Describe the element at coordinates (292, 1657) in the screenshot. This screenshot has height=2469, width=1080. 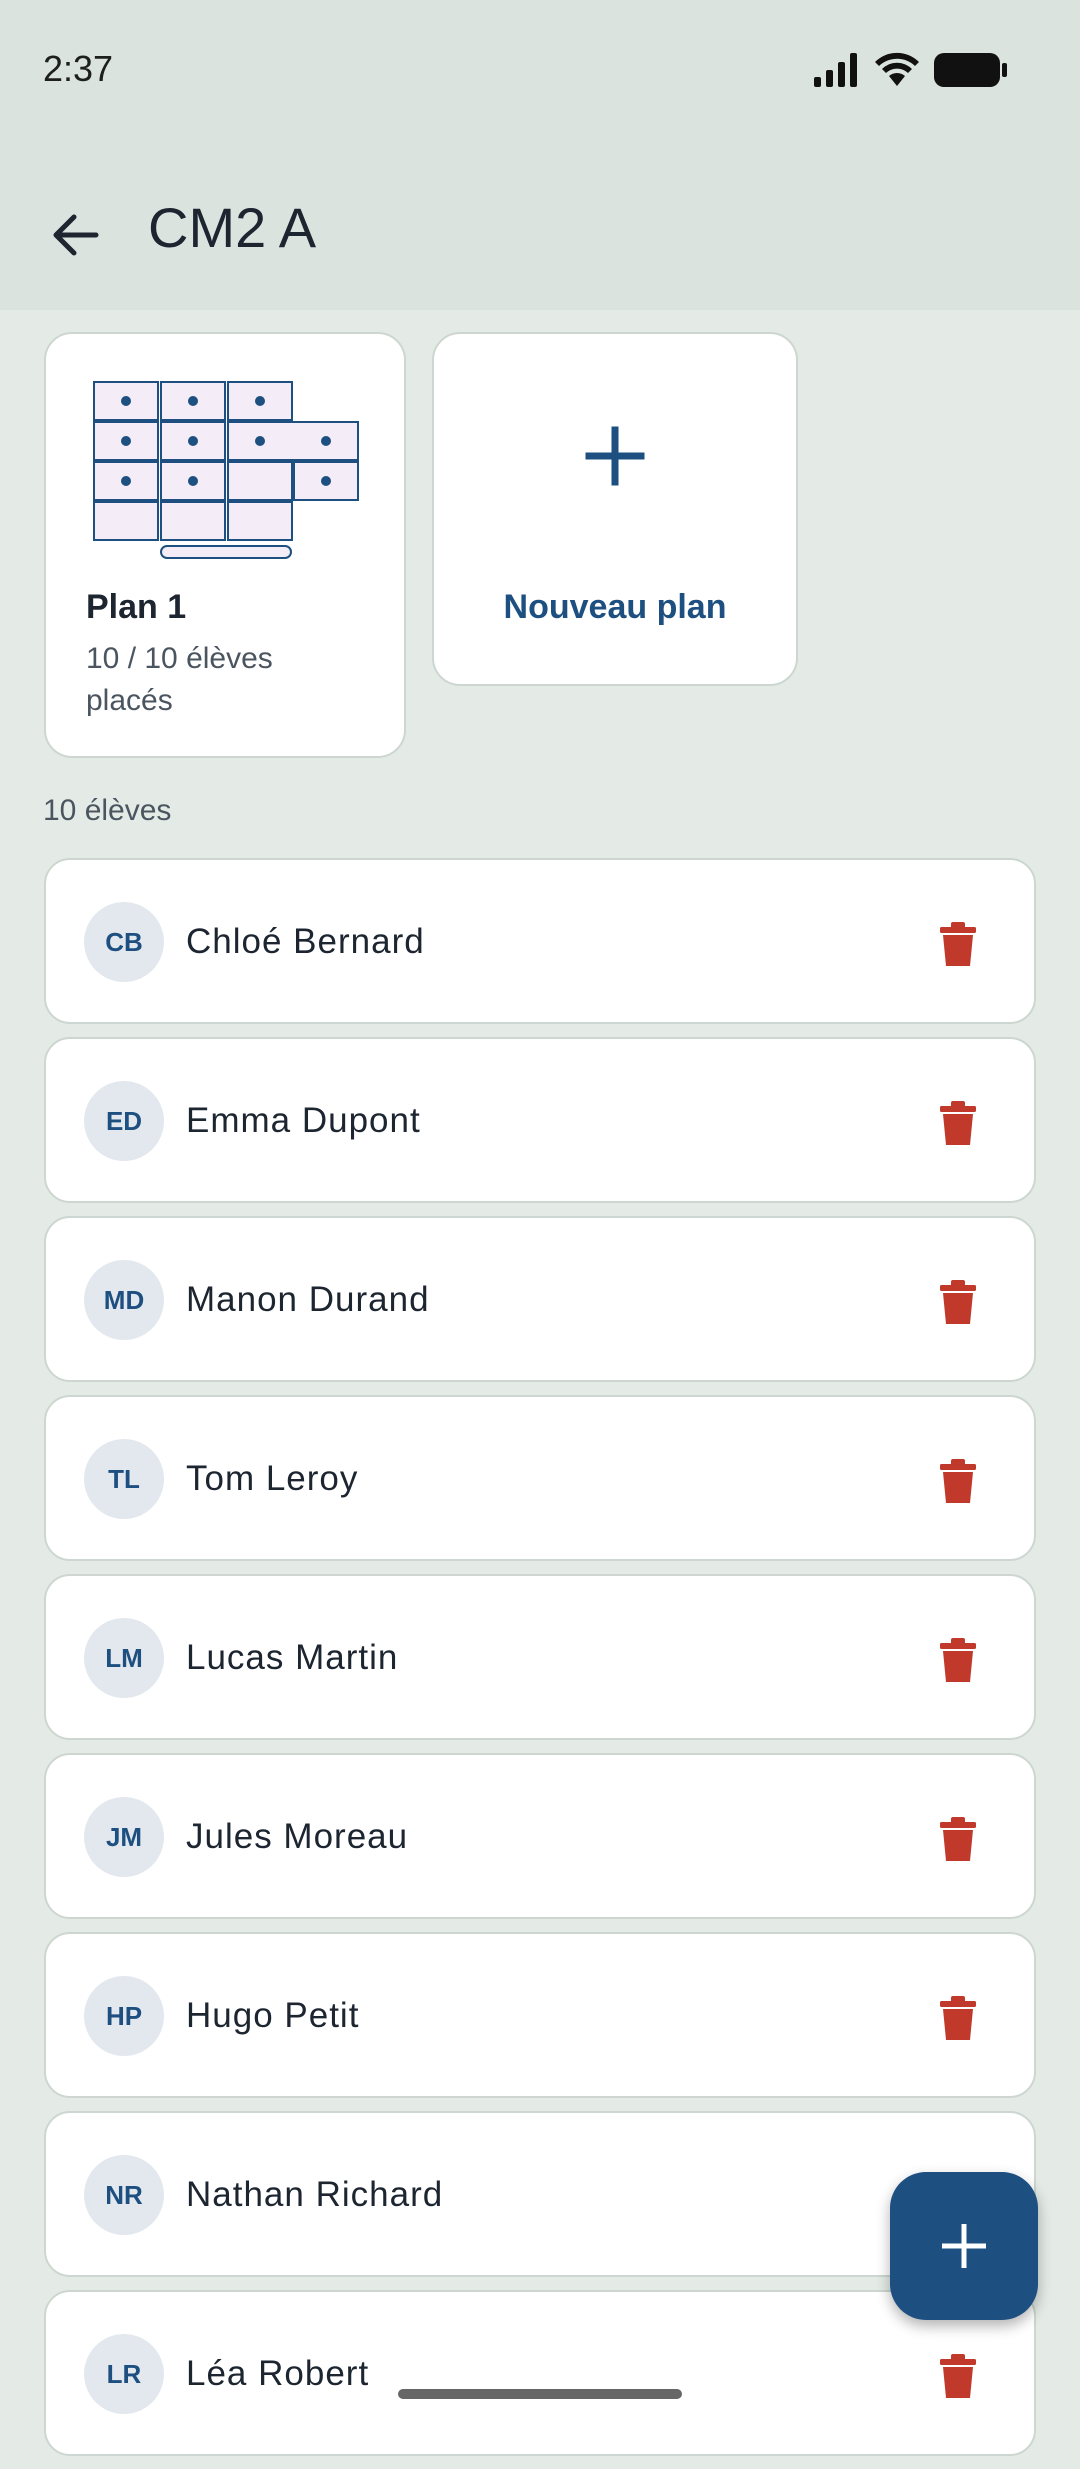
I see `student-name: Lucas Martin` at that location.